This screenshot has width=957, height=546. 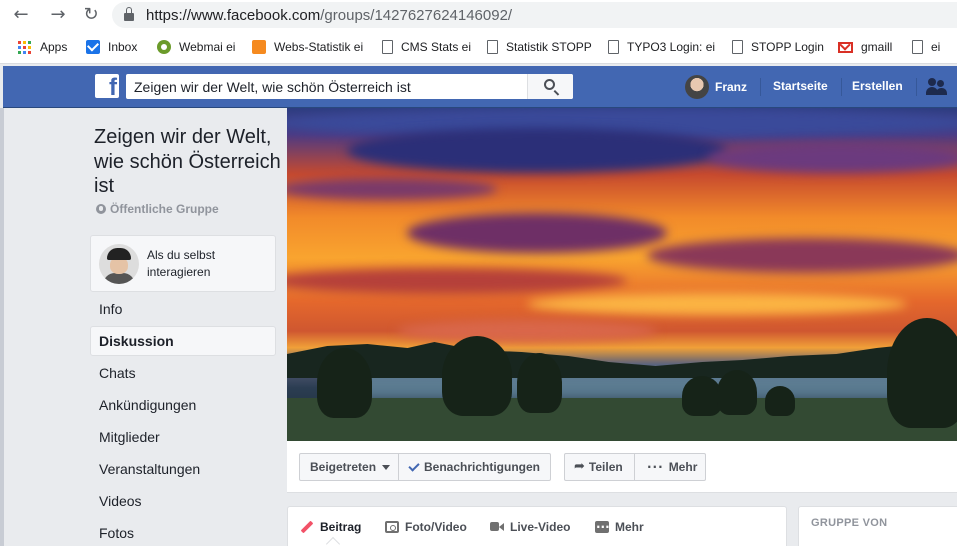 I want to click on search-icon, so click(x=549, y=84).